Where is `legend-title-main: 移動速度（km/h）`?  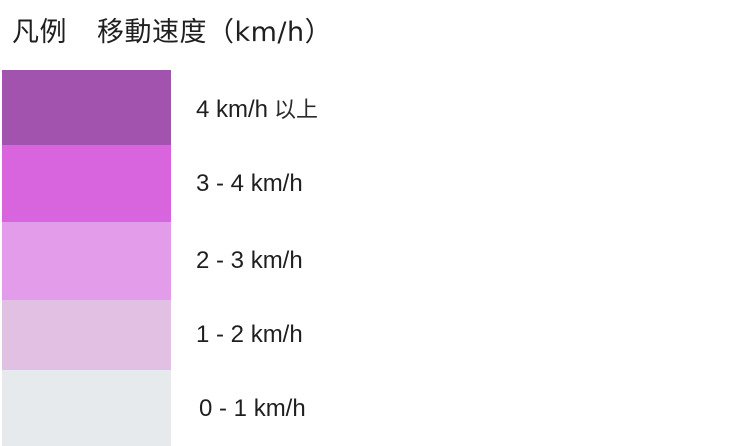 legend-title-main: 移動速度（km/h） is located at coordinates (215, 32).